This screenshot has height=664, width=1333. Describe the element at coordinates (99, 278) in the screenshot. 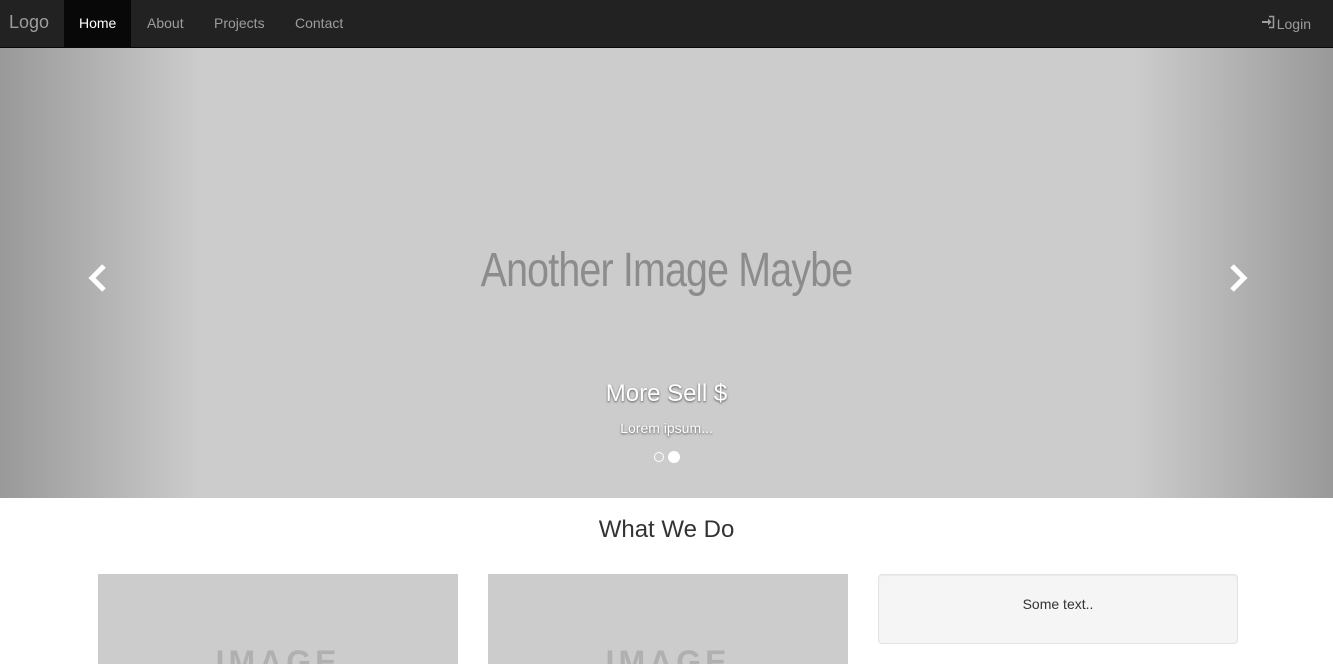

I see `chevron-left-icon` at that location.